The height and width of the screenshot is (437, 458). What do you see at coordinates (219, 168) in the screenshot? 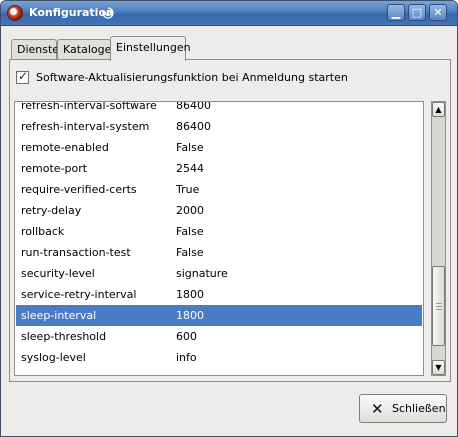
I see `settings-row: remote-port 2544` at bounding box center [219, 168].